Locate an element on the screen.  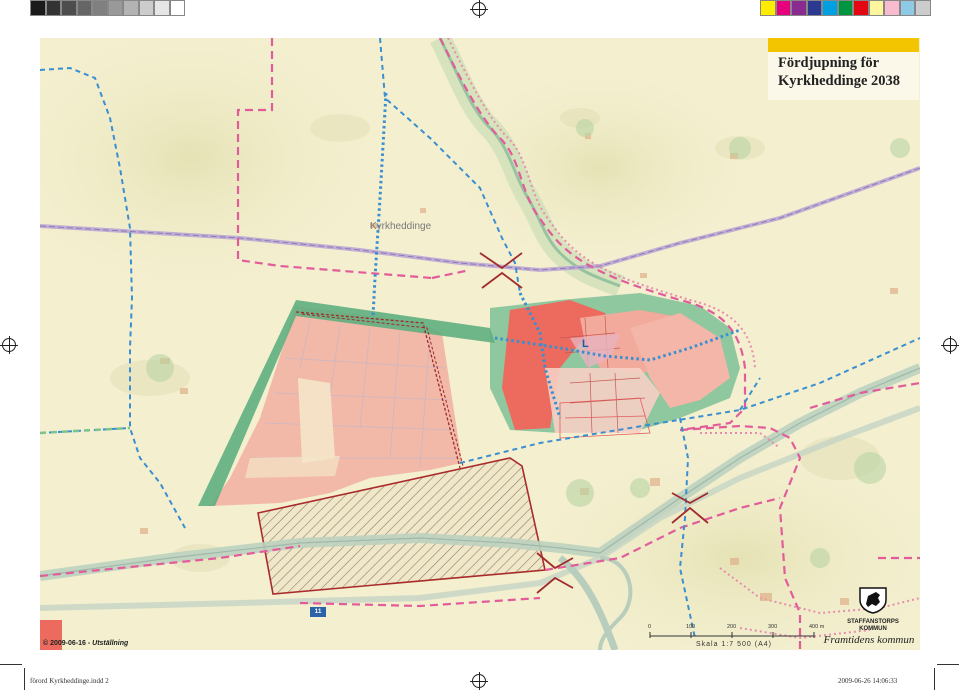
footer-datetime: 2009-06-26 14:06:33 is located at coordinates (868, 681).